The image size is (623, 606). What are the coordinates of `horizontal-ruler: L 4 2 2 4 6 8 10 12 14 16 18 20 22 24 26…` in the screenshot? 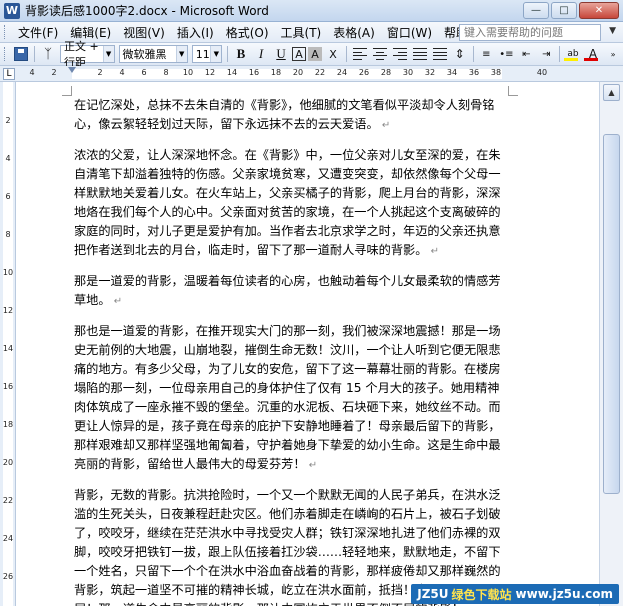 It's located at (311, 74).